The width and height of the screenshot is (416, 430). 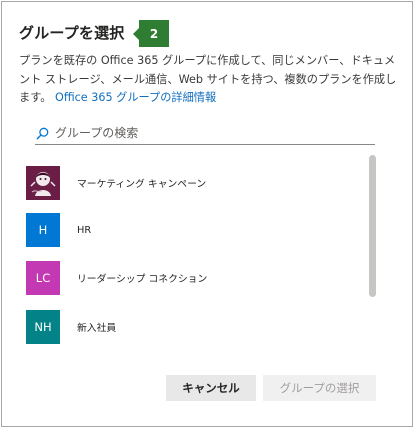 I want to click on list-item-marketing-campaign: マーケティング キャンペーン, so click(x=191, y=183).